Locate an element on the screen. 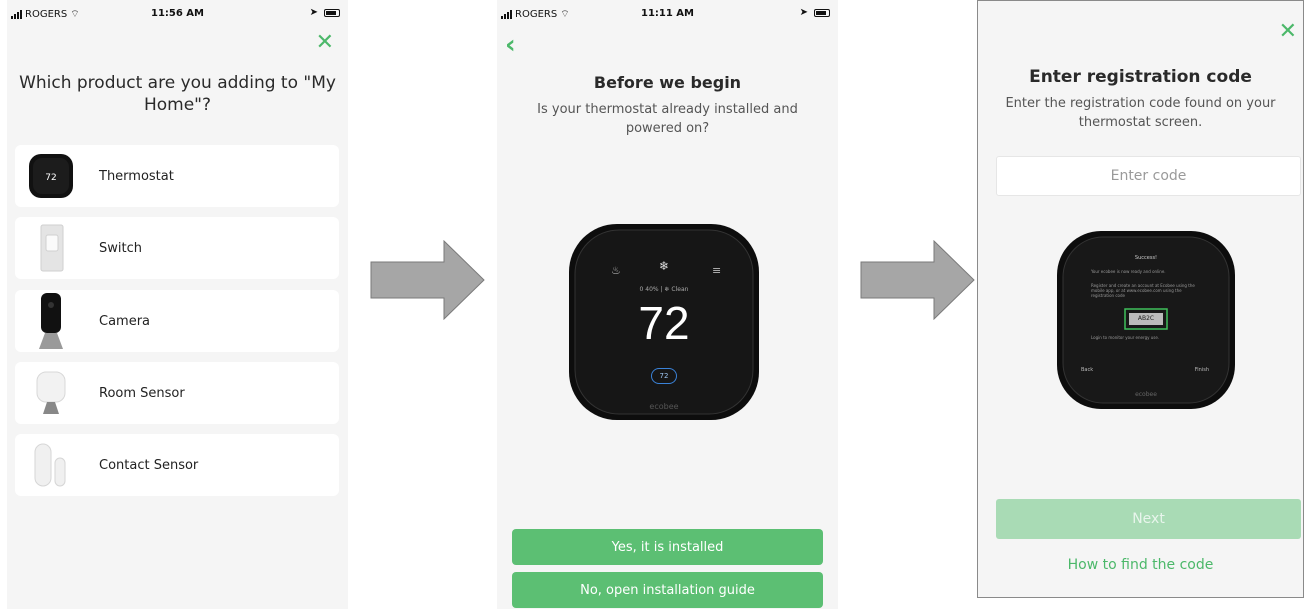 Image resolution: width=1305 pixels, height=609 pixels. status-time: 11:56 AM is located at coordinates (177, 13).